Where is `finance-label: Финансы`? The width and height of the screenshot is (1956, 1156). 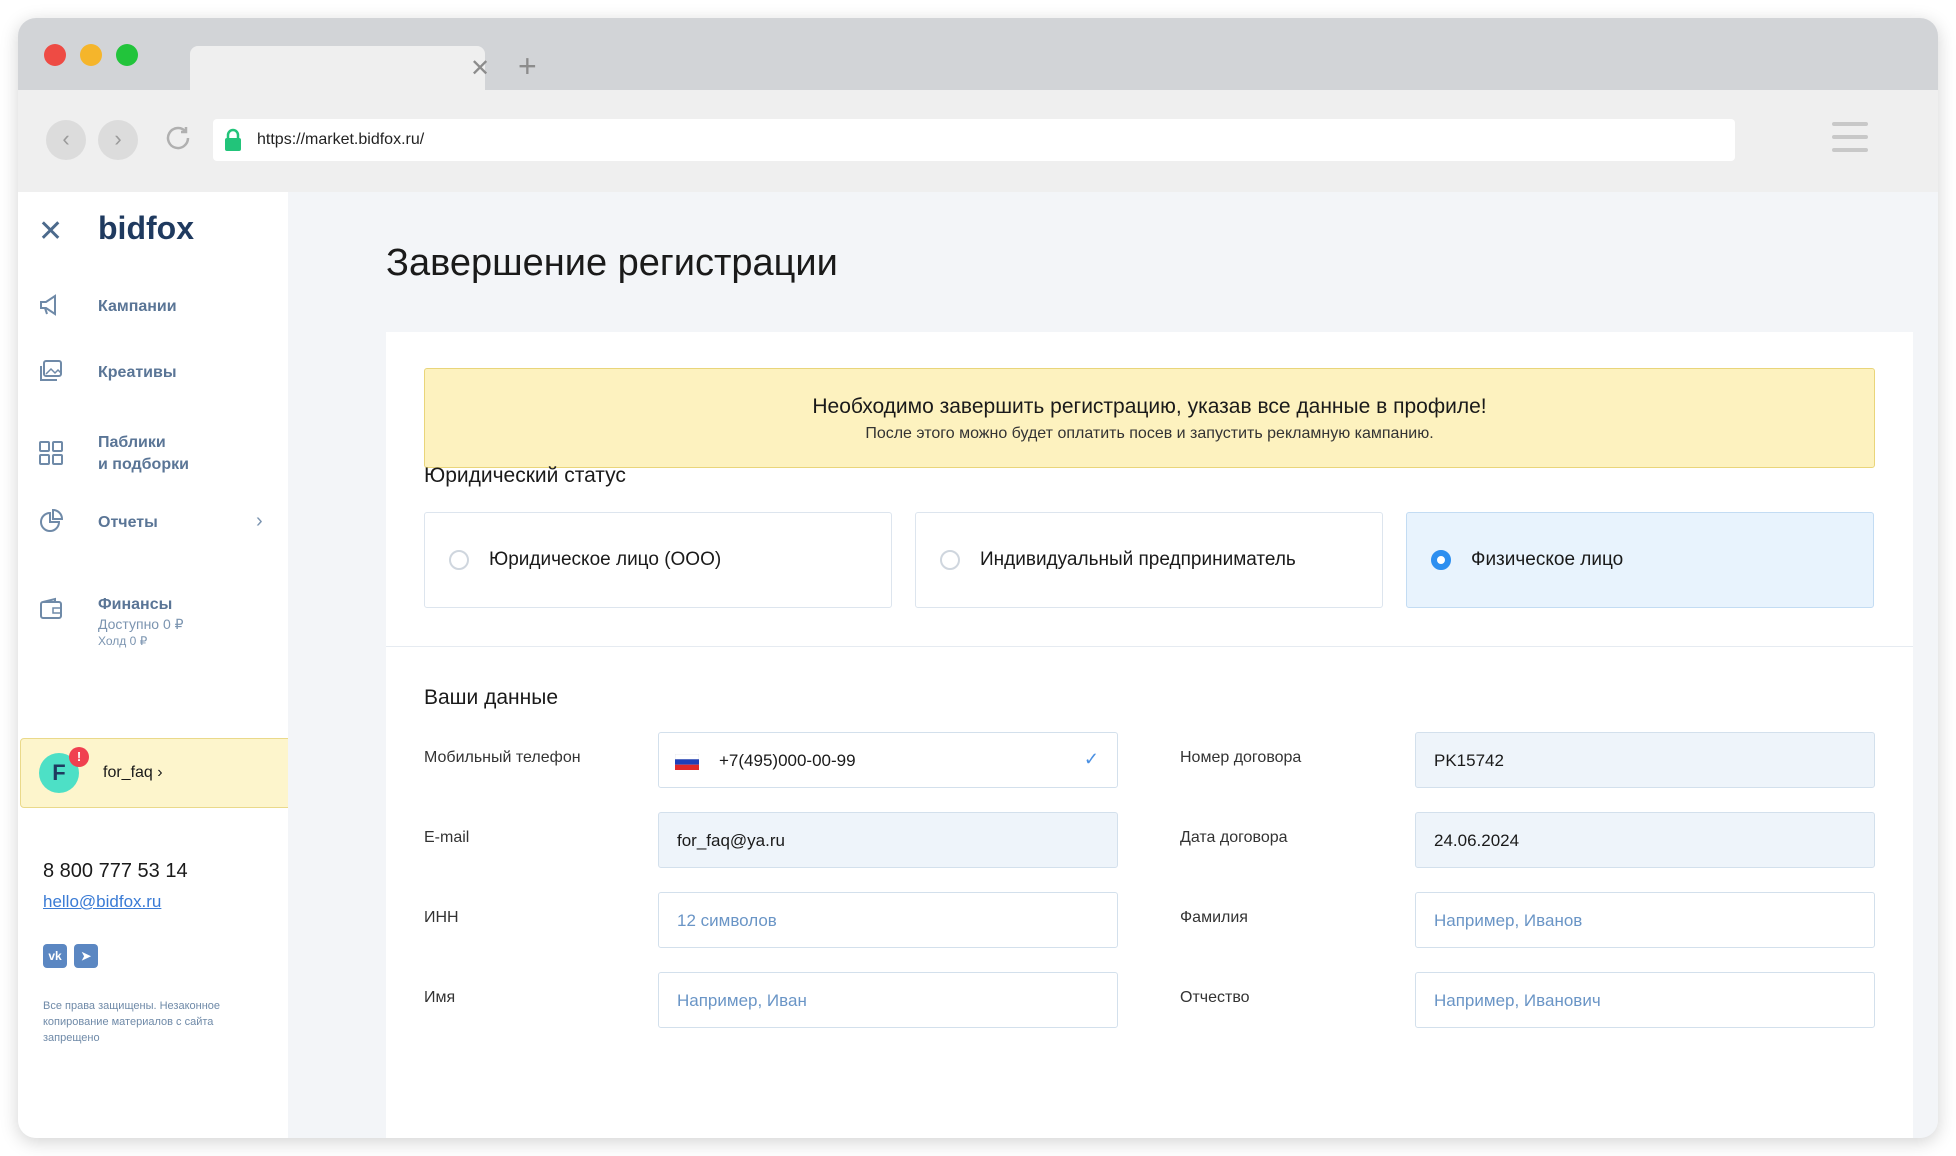
finance-label: Финансы is located at coordinates (135, 604).